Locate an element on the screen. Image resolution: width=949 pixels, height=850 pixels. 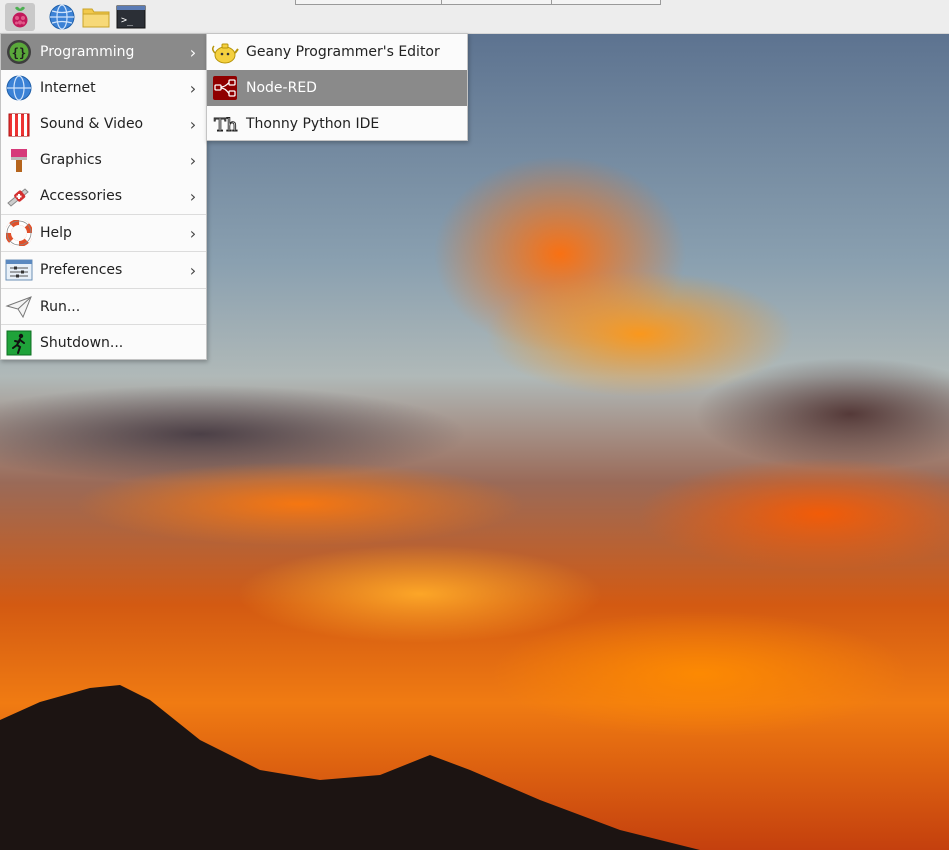
terminal-button: >_ is located at coordinates (131, 17).